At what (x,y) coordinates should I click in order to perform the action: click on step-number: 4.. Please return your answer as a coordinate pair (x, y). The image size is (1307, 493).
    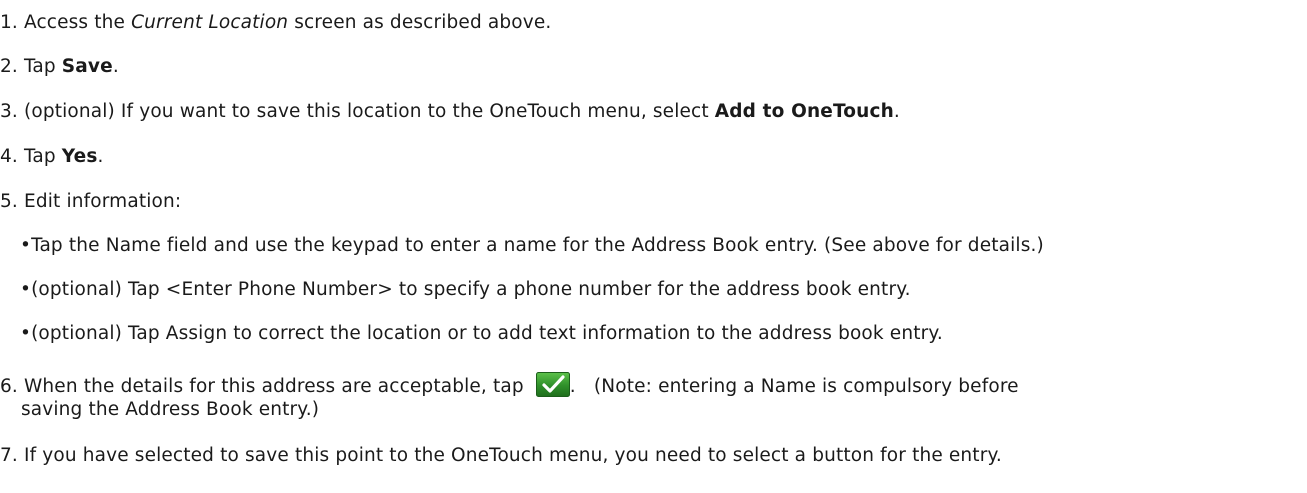
    Looking at the image, I should click on (9, 156).